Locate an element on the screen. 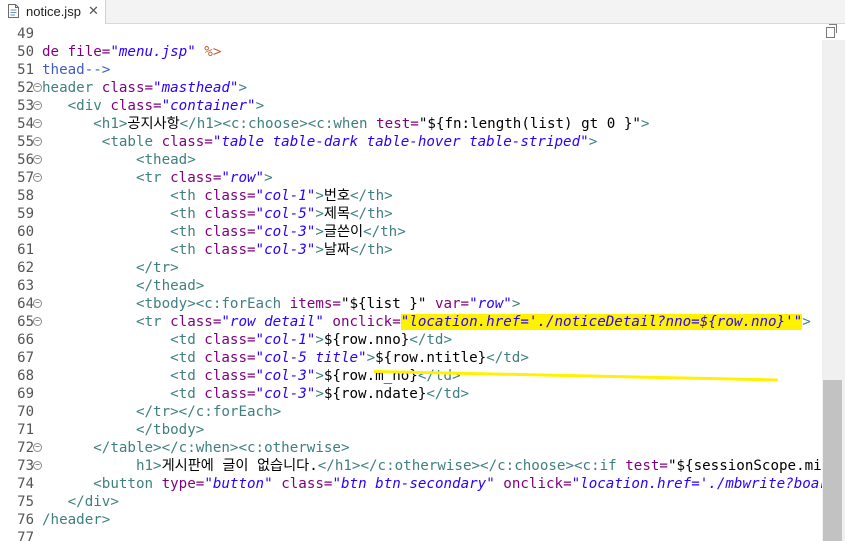 The width and height of the screenshot is (845, 541). code-token: "container" is located at coordinates (208, 106).